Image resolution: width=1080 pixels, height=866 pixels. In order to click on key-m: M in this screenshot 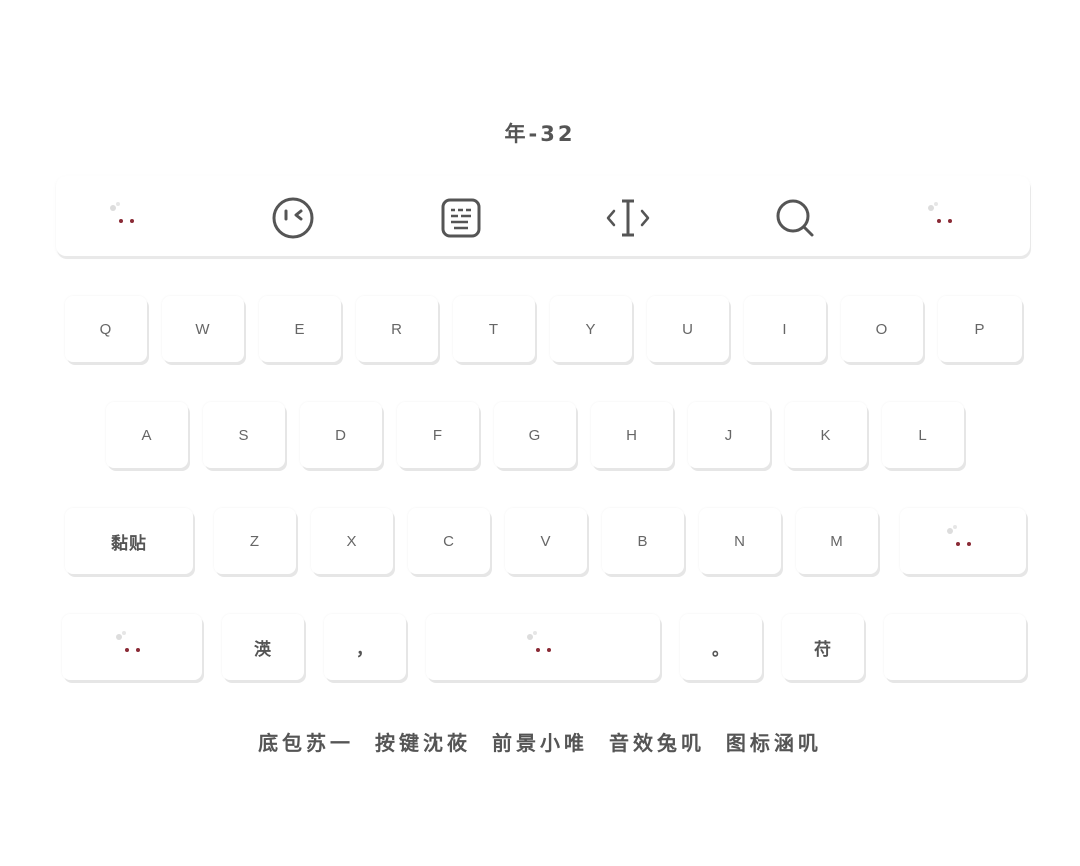, I will do `click(837, 541)`.